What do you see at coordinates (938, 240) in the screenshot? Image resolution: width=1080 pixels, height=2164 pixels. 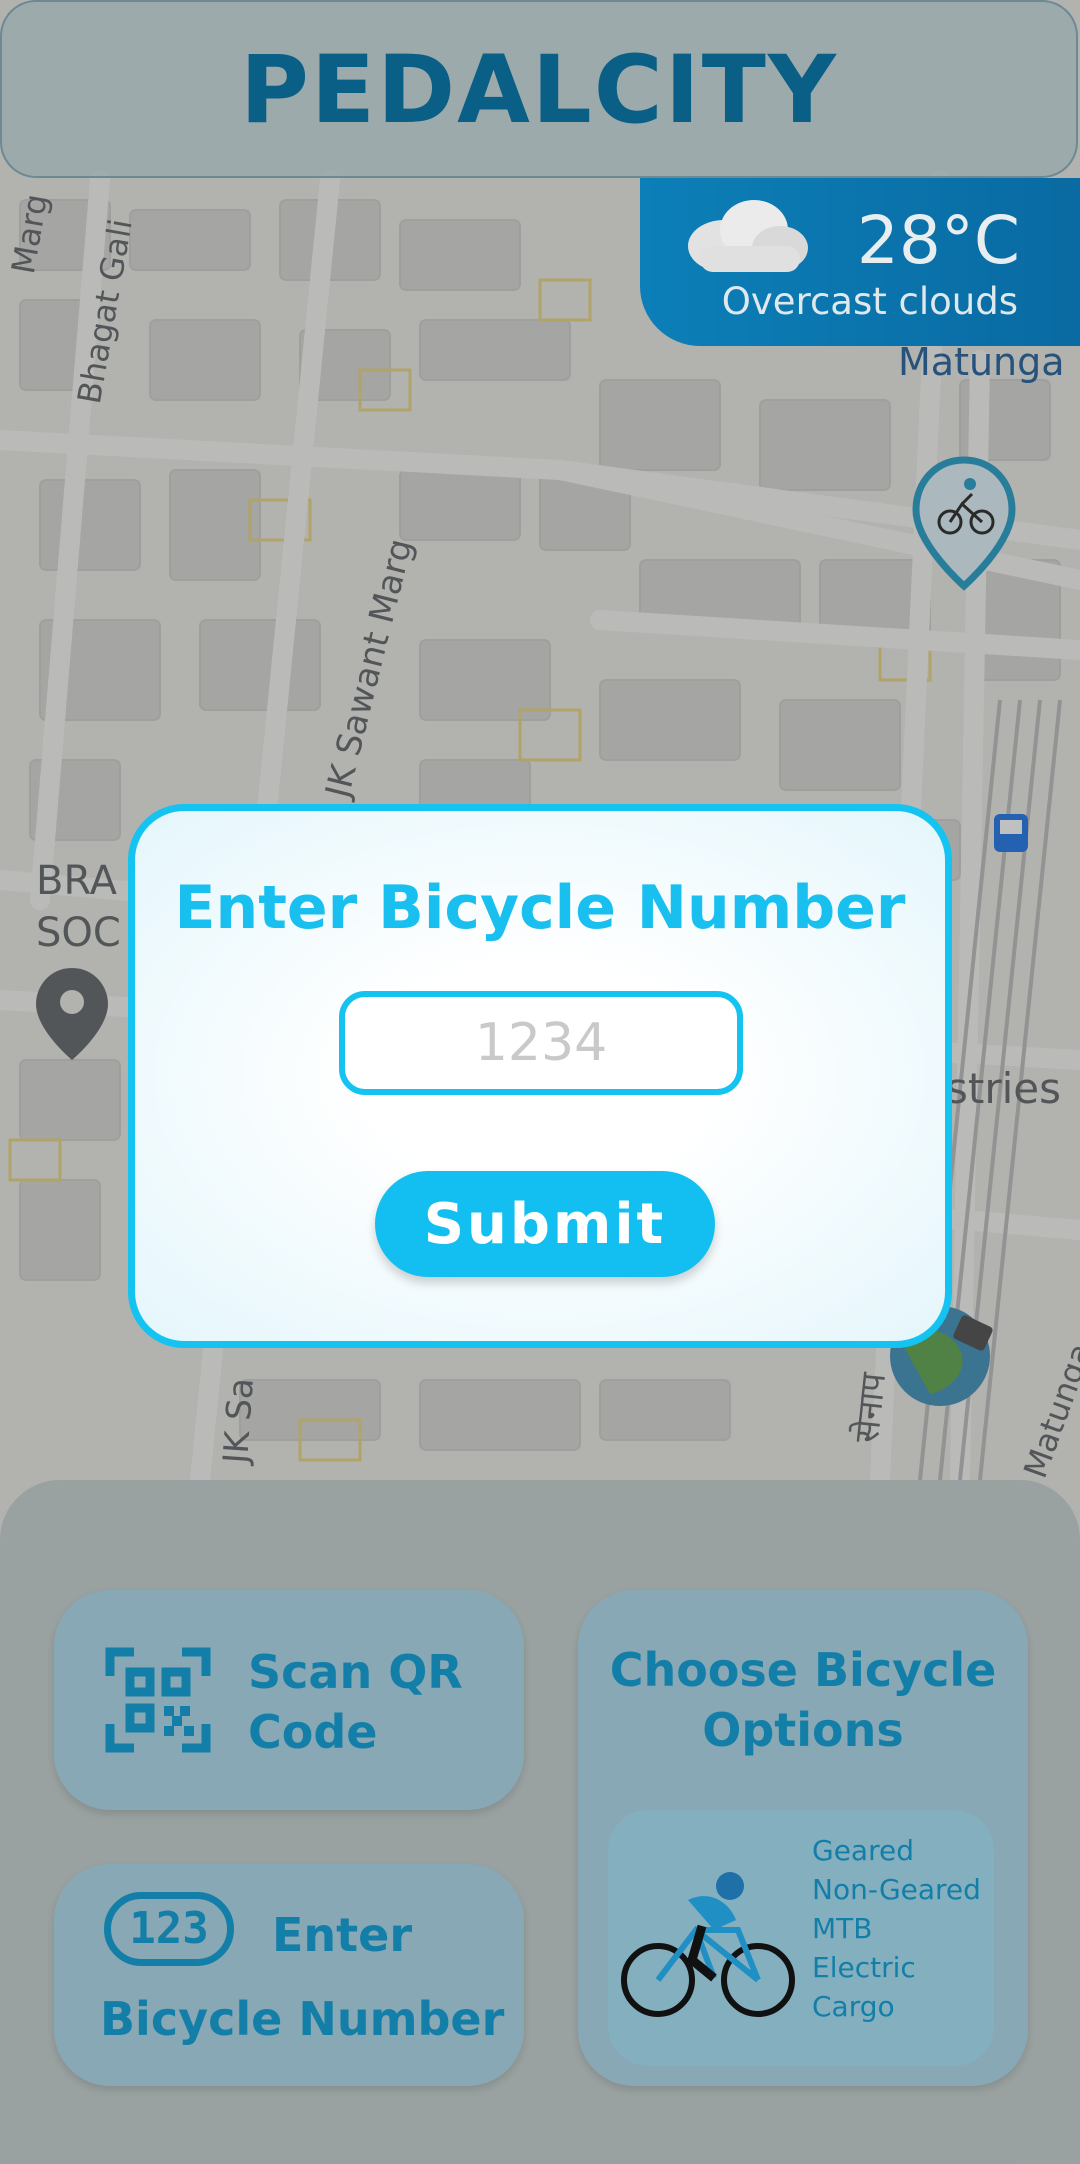 I see `weather-temperature: 28°C` at bounding box center [938, 240].